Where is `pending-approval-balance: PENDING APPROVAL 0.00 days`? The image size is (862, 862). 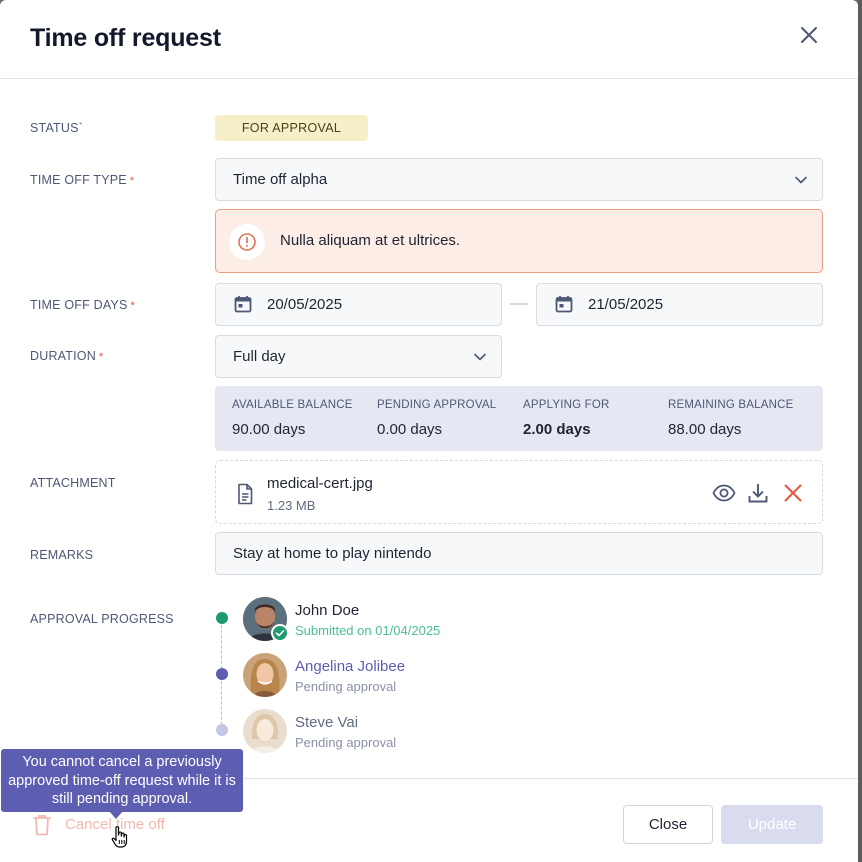 pending-approval-balance: PENDING APPROVAL 0.00 days is located at coordinates (436, 418).